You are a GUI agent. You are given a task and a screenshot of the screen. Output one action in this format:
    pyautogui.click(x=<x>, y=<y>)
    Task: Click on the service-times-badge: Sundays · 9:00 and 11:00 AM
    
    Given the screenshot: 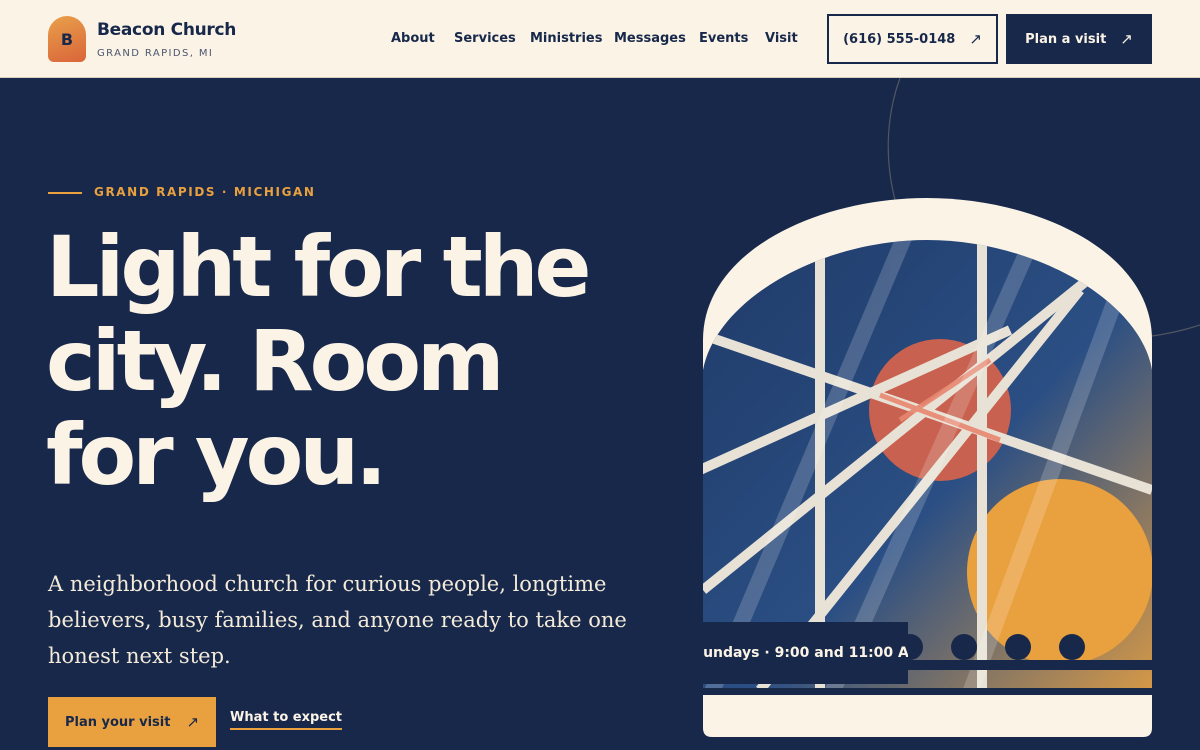 What is the action you would take?
    pyautogui.click(x=805, y=653)
    